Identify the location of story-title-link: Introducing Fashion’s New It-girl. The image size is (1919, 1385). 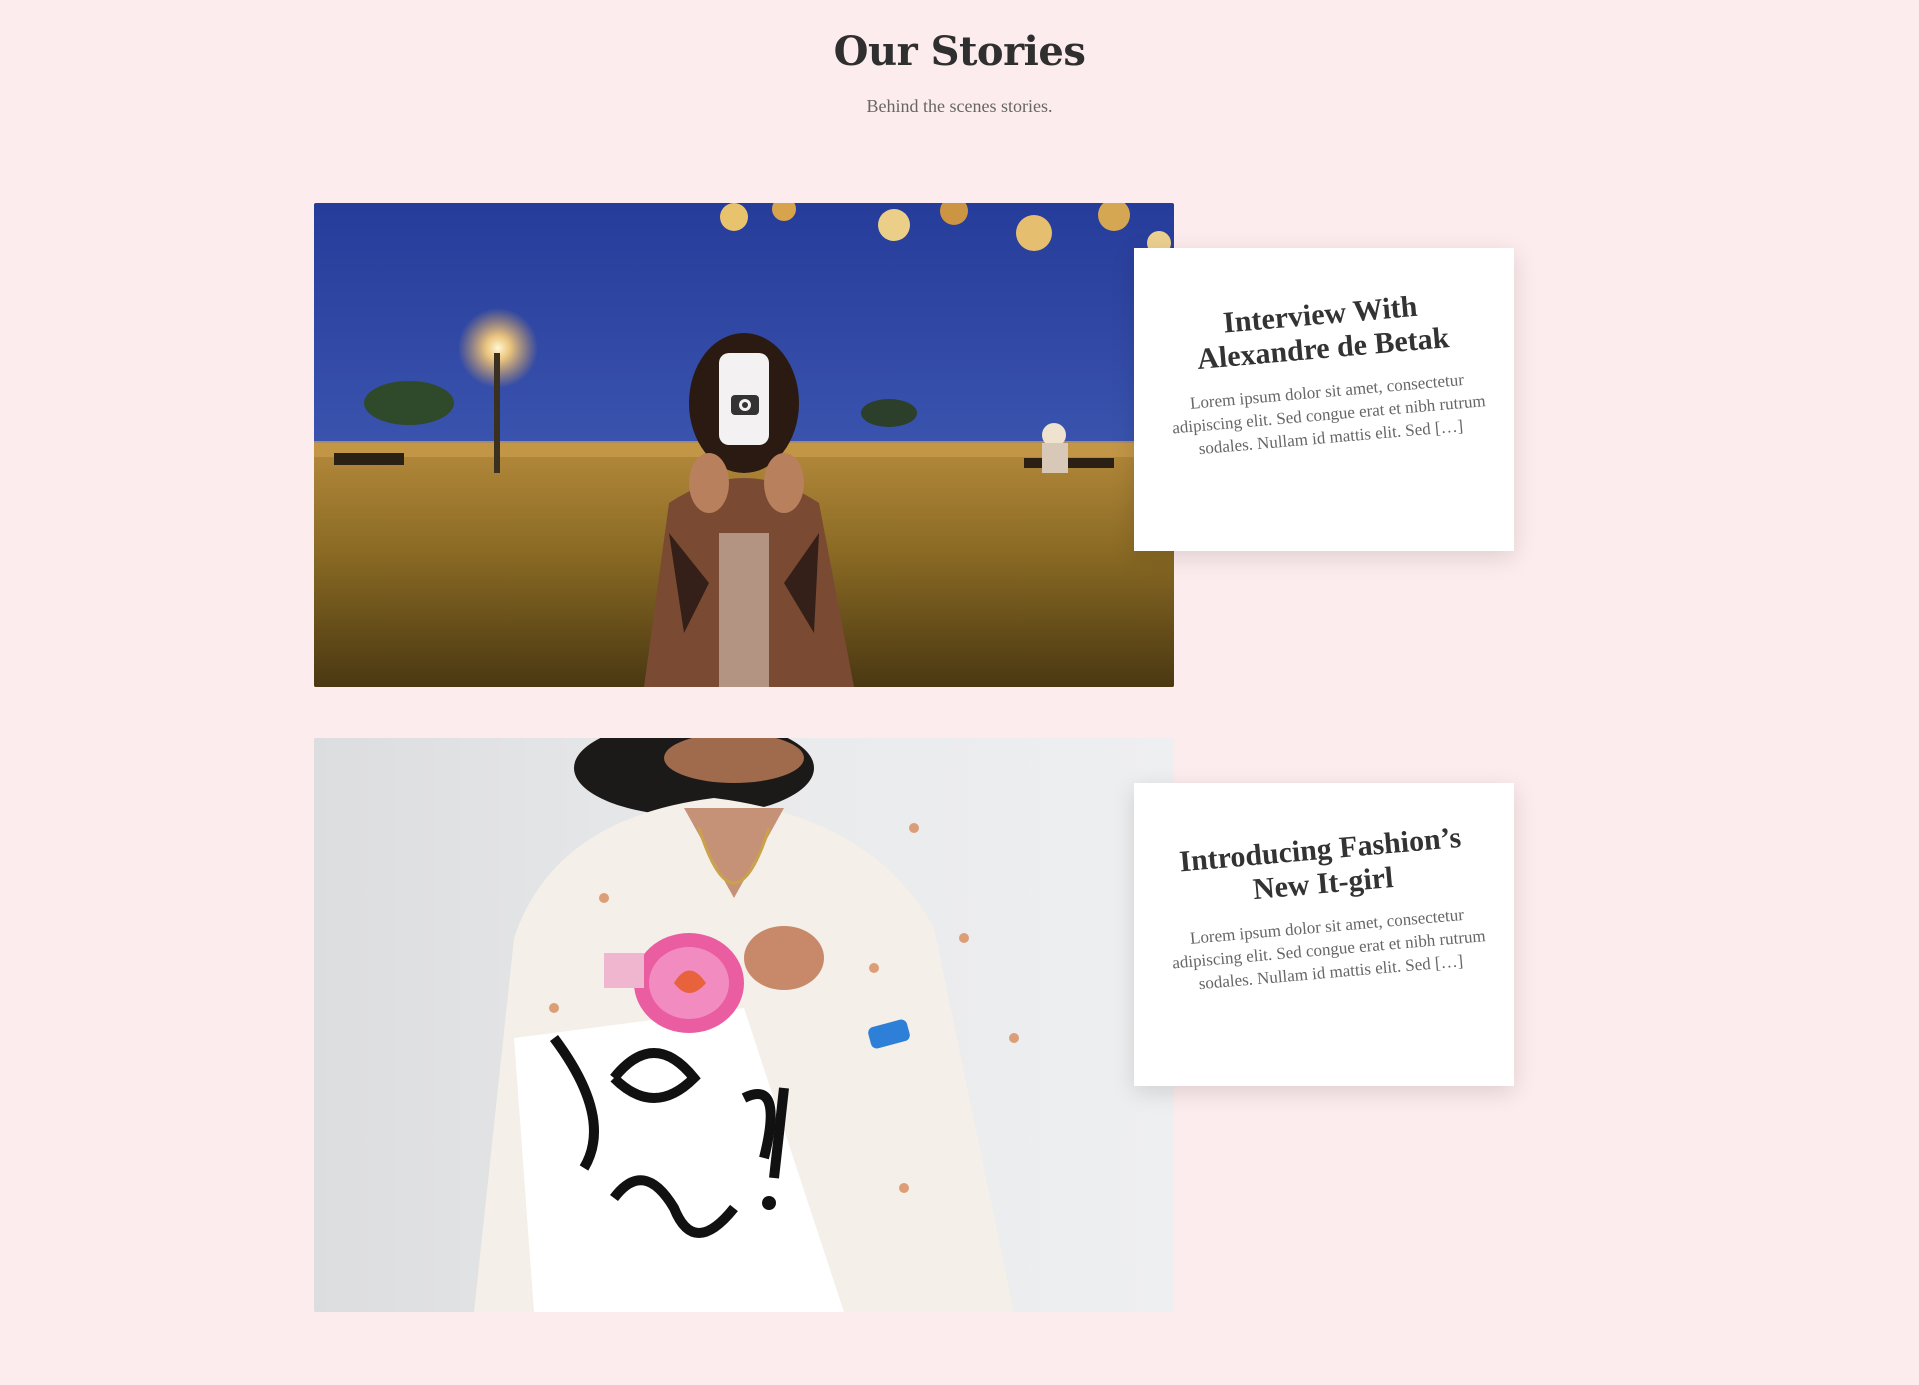
(1321, 867).